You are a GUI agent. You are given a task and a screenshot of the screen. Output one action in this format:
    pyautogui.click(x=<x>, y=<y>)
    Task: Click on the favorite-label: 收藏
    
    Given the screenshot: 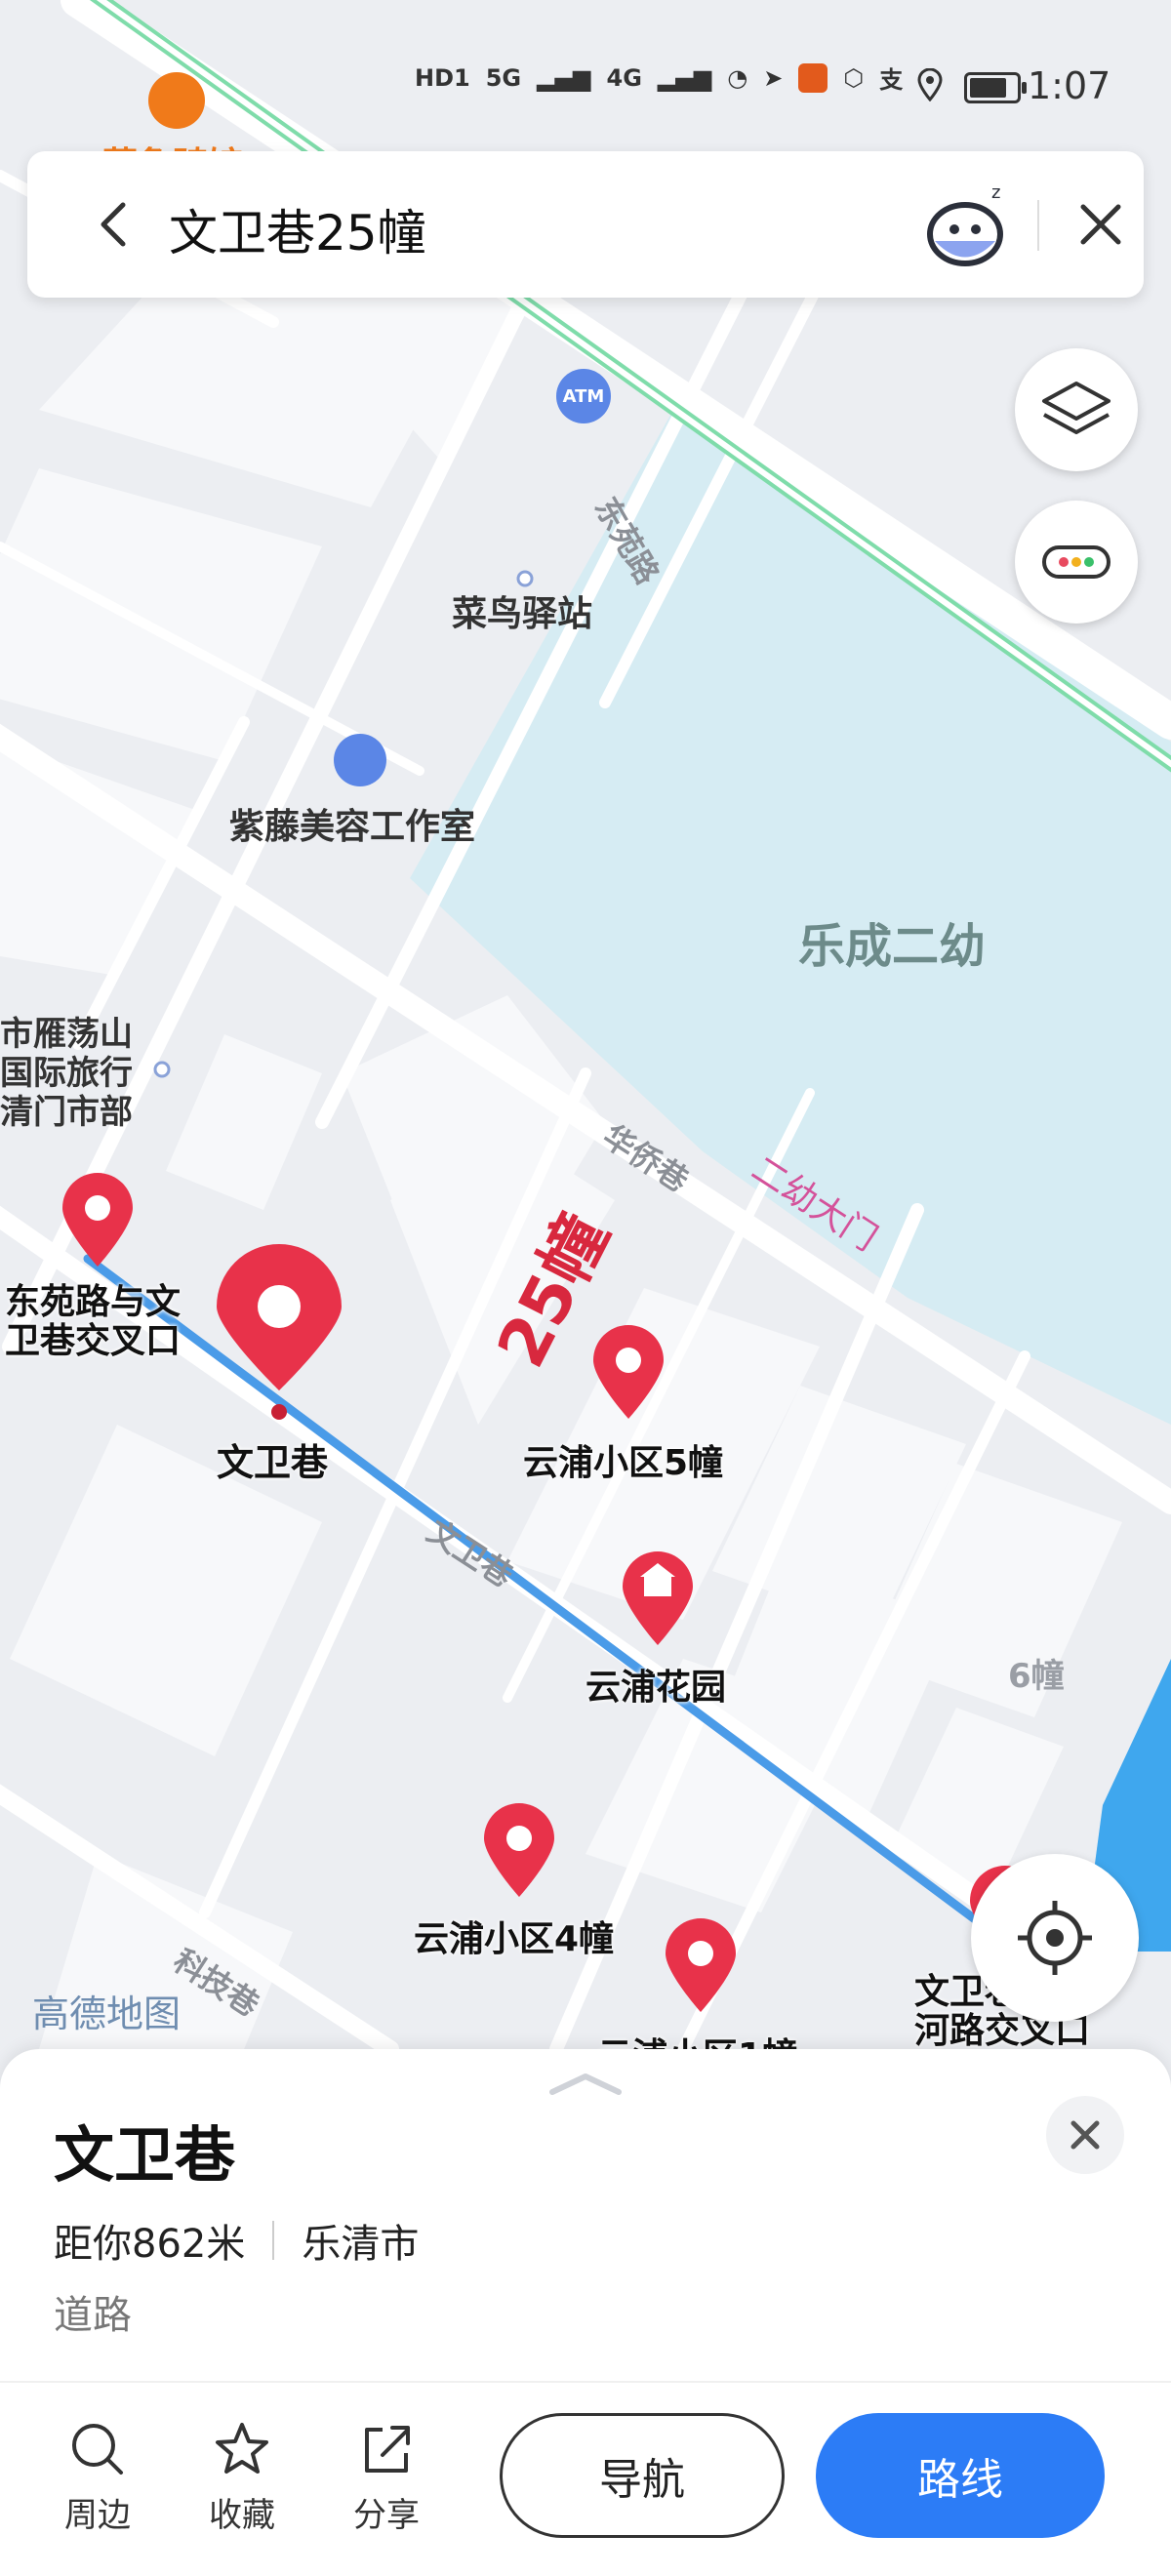 What is the action you would take?
    pyautogui.click(x=242, y=2515)
    